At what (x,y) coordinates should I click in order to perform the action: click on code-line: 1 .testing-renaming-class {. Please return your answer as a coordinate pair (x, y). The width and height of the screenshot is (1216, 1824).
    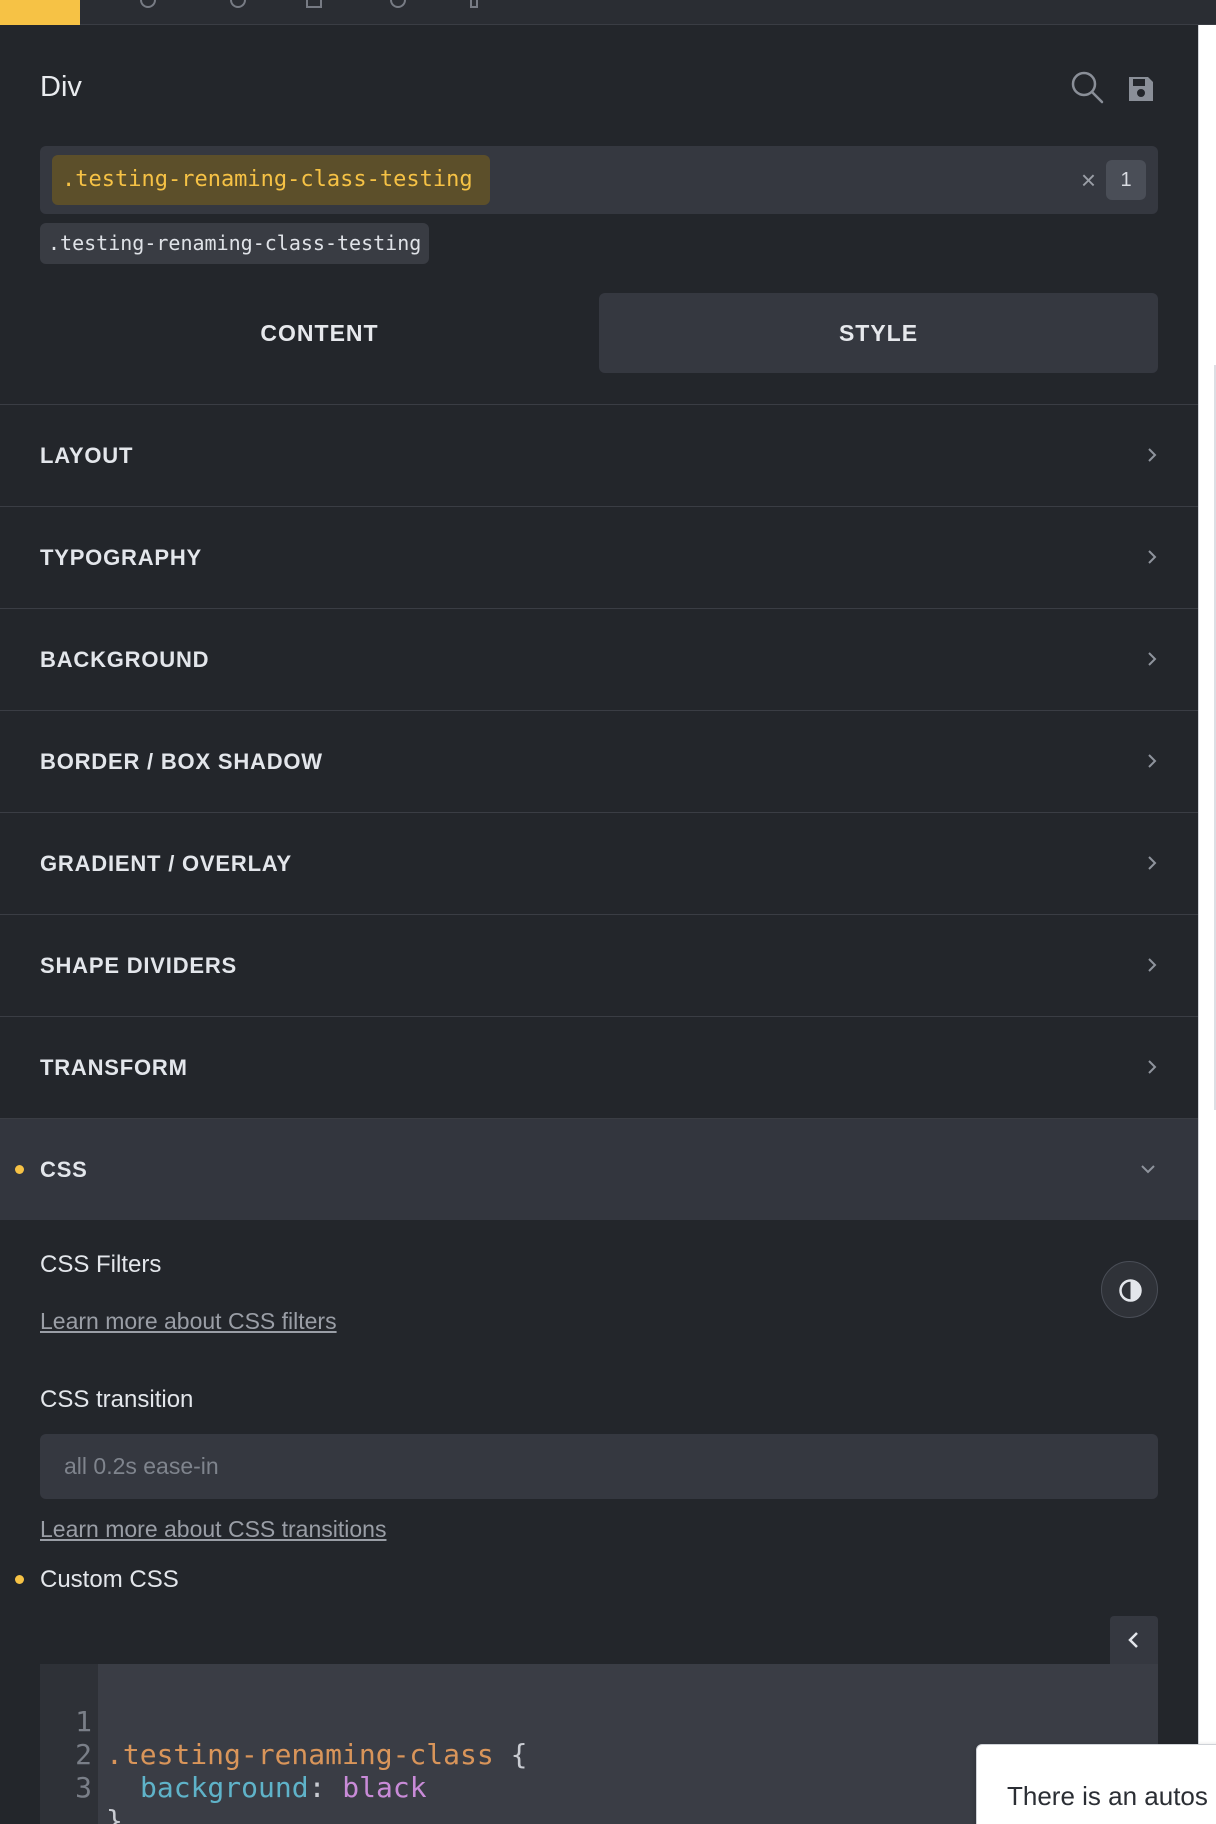
    Looking at the image, I should click on (283, 1721).